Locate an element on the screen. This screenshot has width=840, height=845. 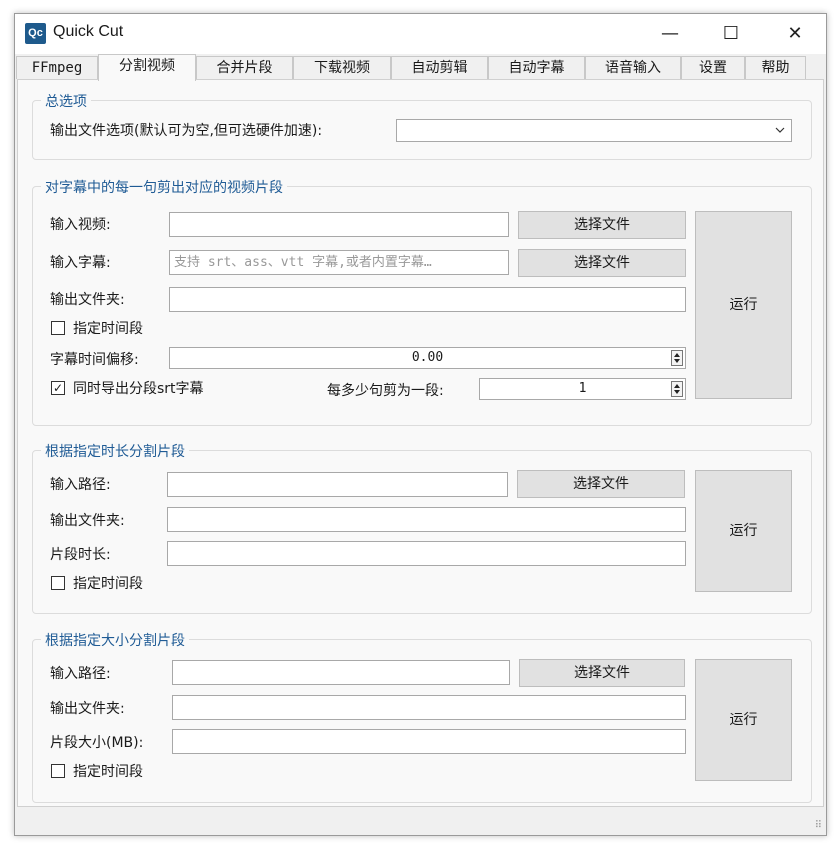
subtitle-offset-value: 0.00 is located at coordinates (427, 357).